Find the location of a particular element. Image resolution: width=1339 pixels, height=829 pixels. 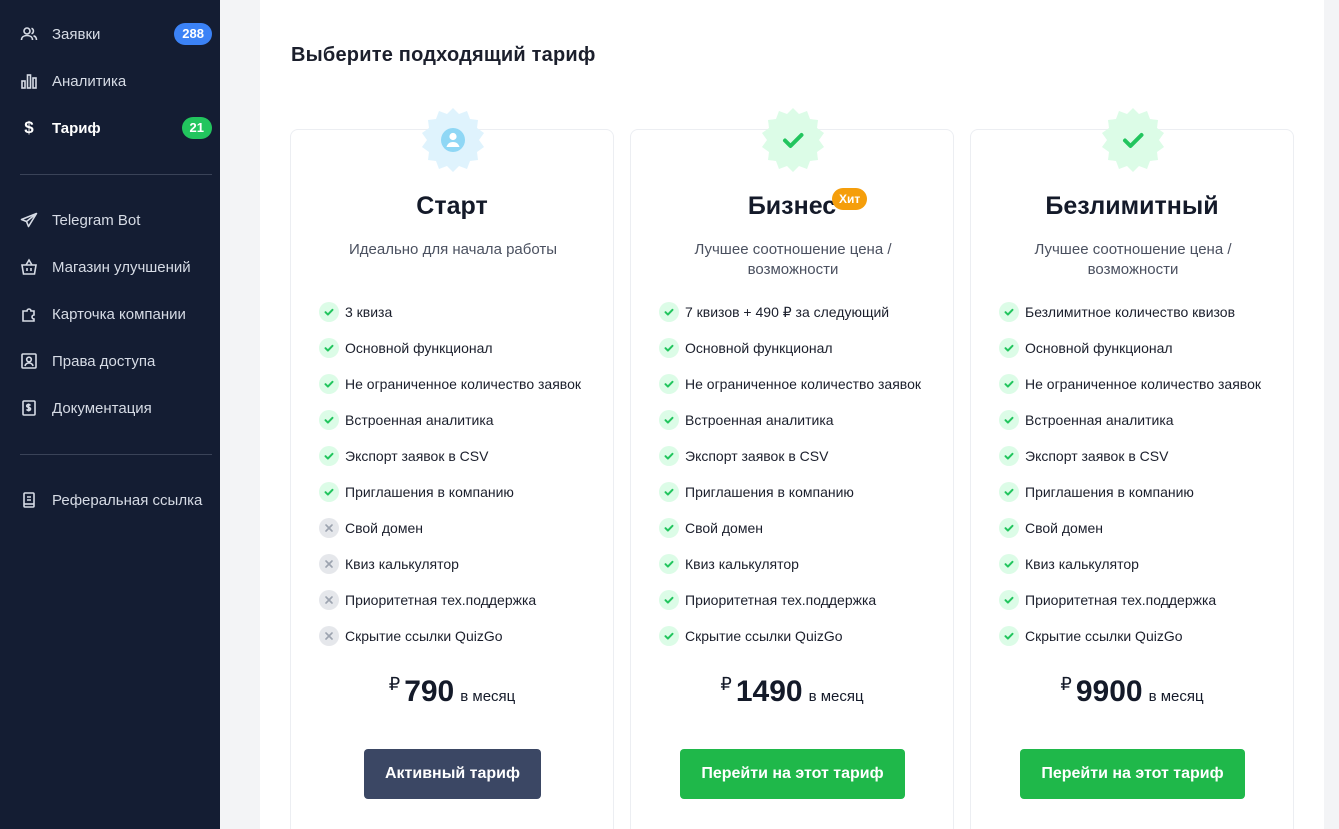

hit-badge: Хит is located at coordinates (850, 199).